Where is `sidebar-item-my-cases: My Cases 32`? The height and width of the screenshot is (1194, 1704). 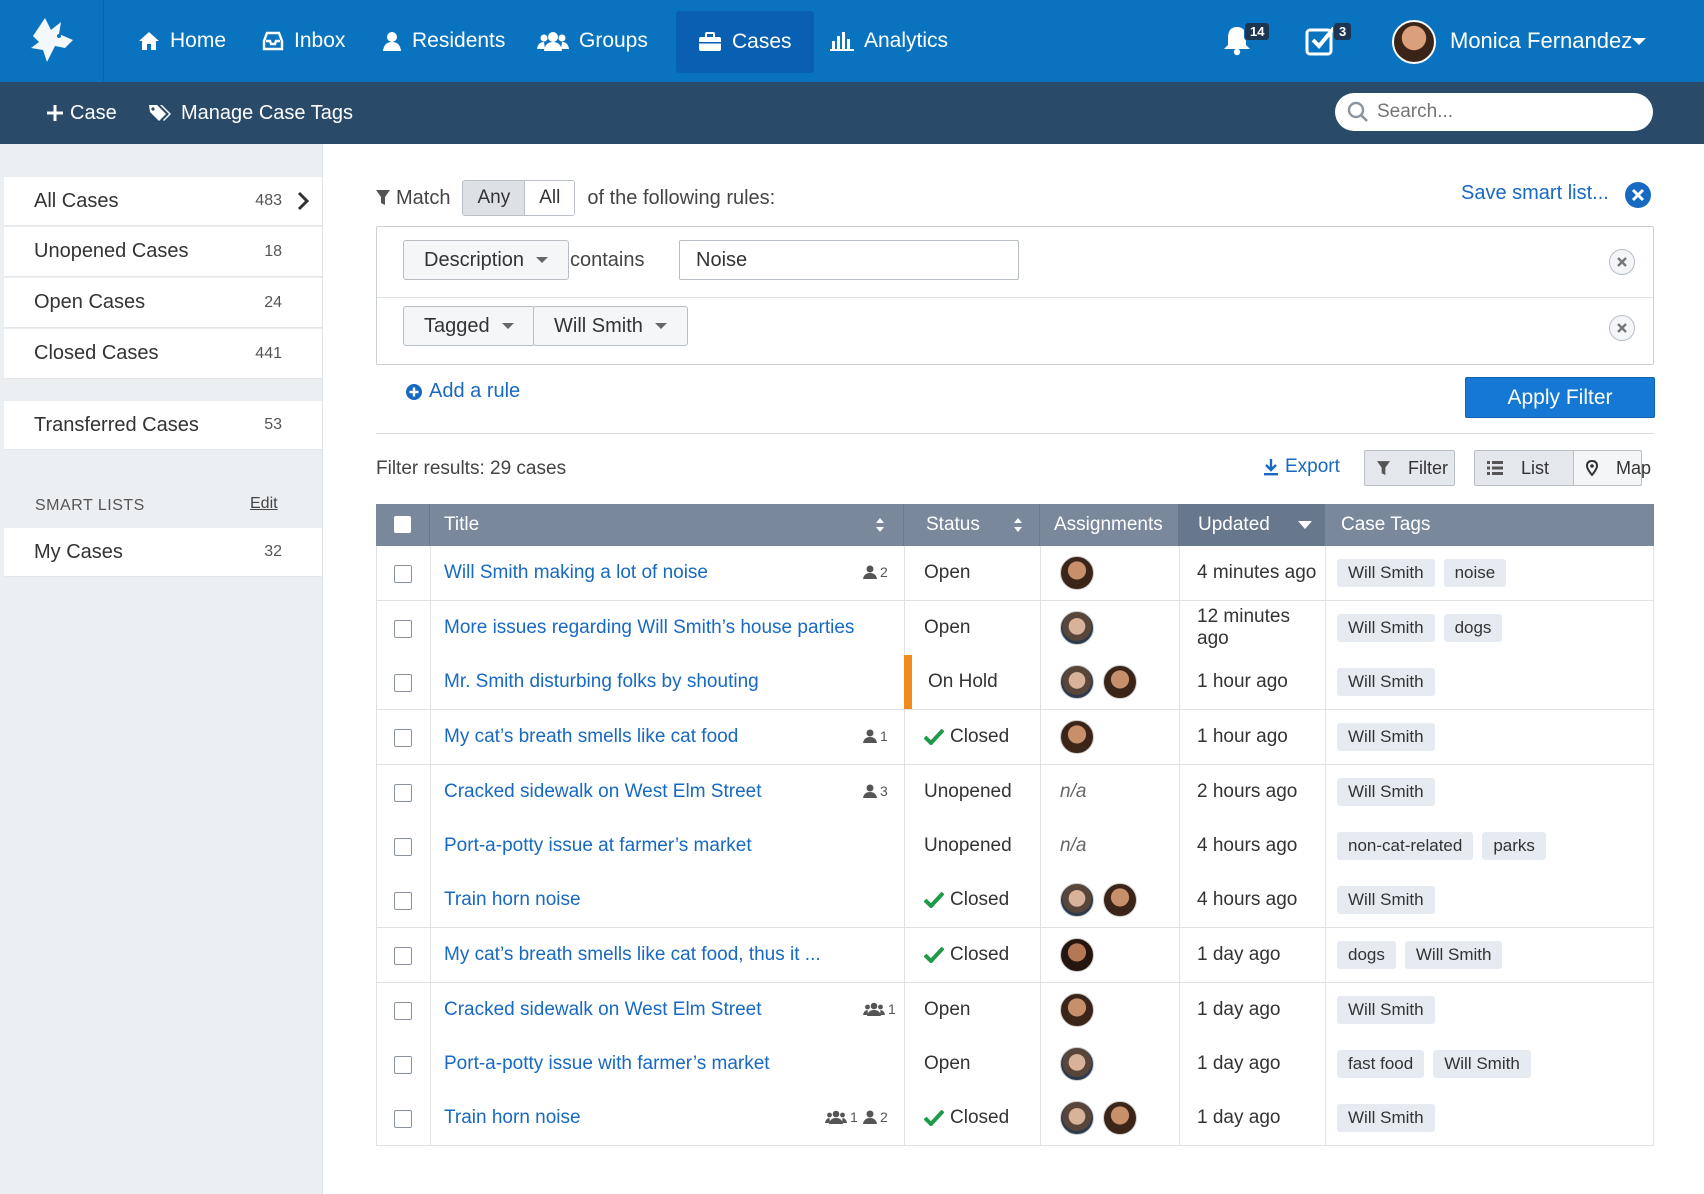 sidebar-item-my-cases: My Cases 32 is located at coordinates (163, 552).